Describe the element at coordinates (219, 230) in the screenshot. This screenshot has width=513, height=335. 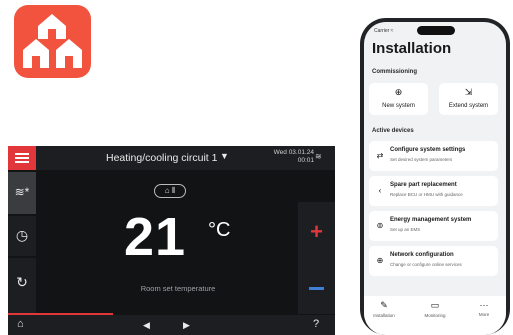
I see `temperature-unit: °C` at that location.